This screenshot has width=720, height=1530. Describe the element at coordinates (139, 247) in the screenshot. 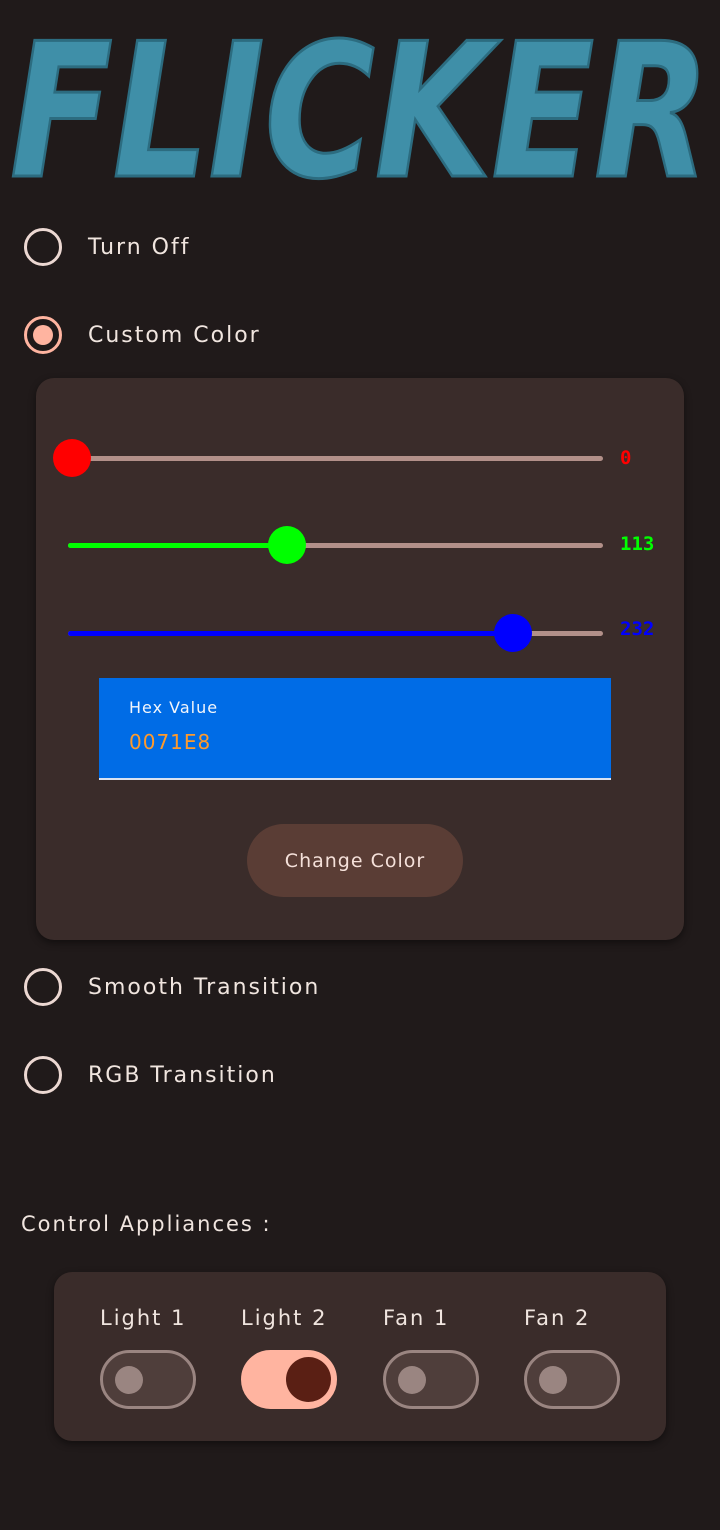

I see `turn-off-label: Turn Off` at that location.